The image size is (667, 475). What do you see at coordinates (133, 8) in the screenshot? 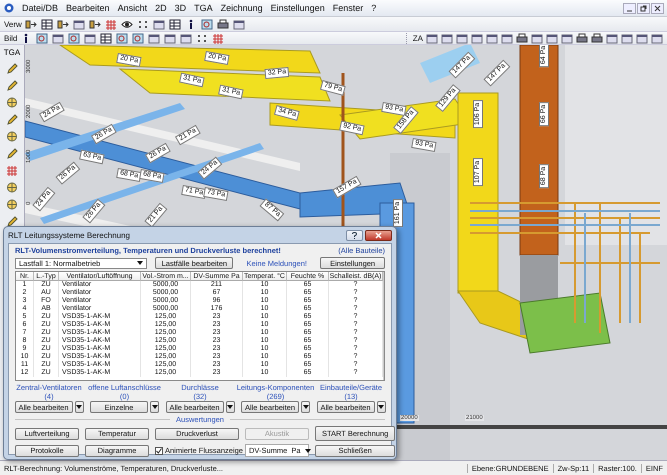
I see `menu-item: Ansicht` at bounding box center [133, 8].